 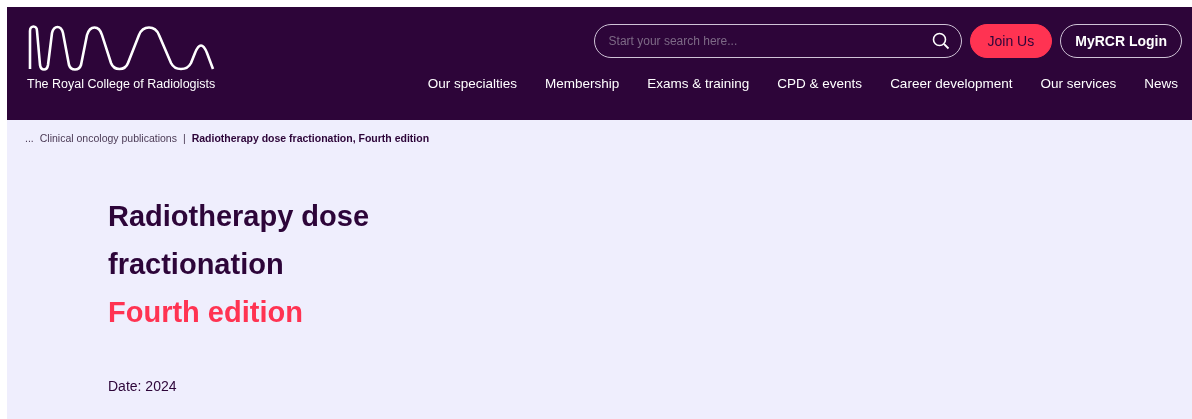 What do you see at coordinates (205, 312) in the screenshot?
I see `page-subtitle: Fourth edition` at bounding box center [205, 312].